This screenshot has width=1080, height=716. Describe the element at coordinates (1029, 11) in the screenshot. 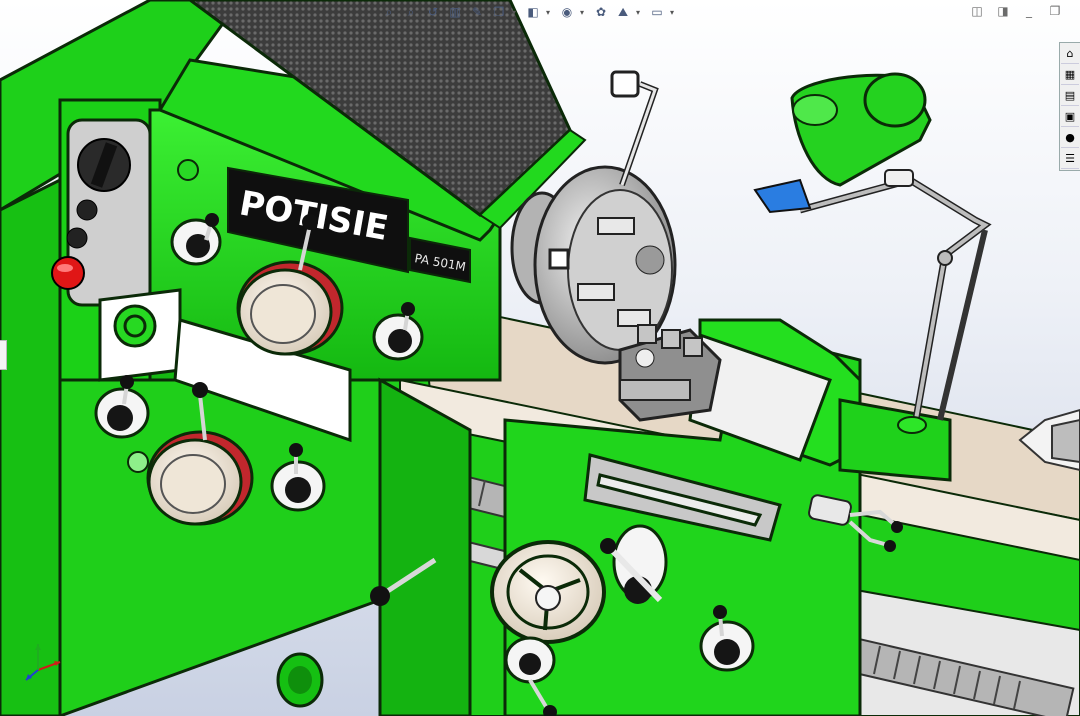

I see `minimize-icon: _` at that location.